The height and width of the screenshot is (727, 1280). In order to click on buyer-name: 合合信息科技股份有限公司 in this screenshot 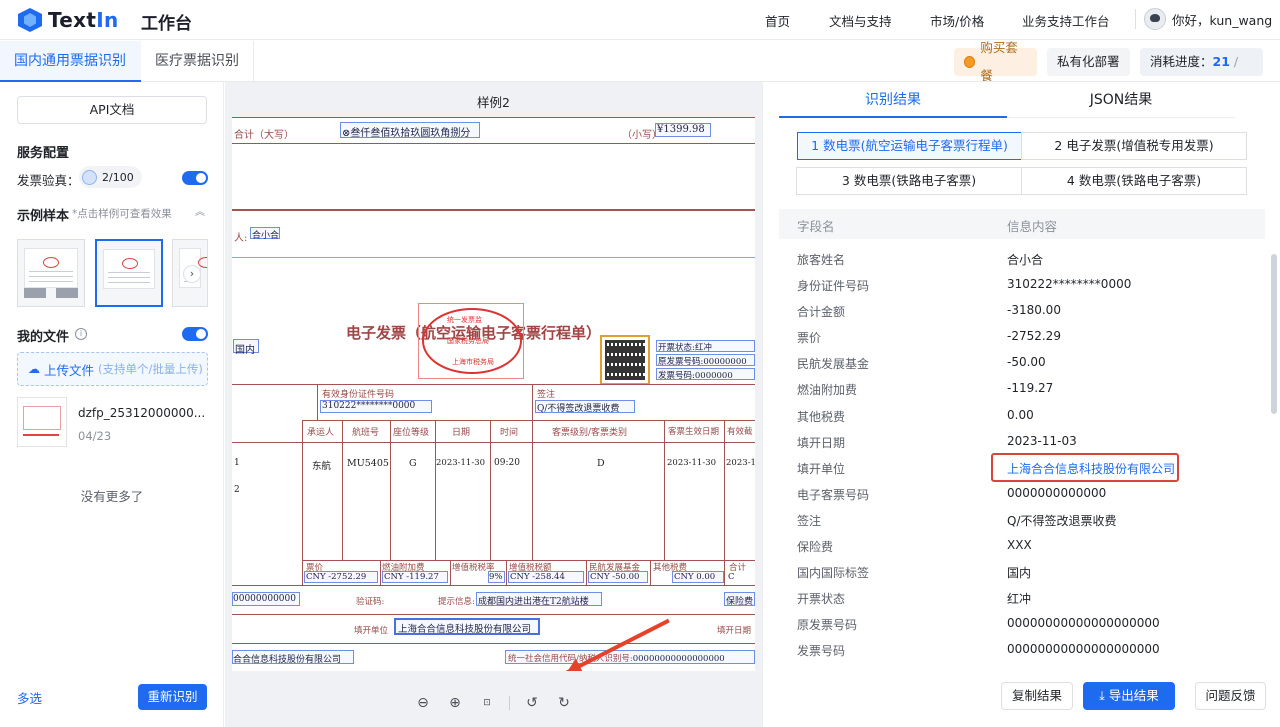, I will do `click(287, 660)`.